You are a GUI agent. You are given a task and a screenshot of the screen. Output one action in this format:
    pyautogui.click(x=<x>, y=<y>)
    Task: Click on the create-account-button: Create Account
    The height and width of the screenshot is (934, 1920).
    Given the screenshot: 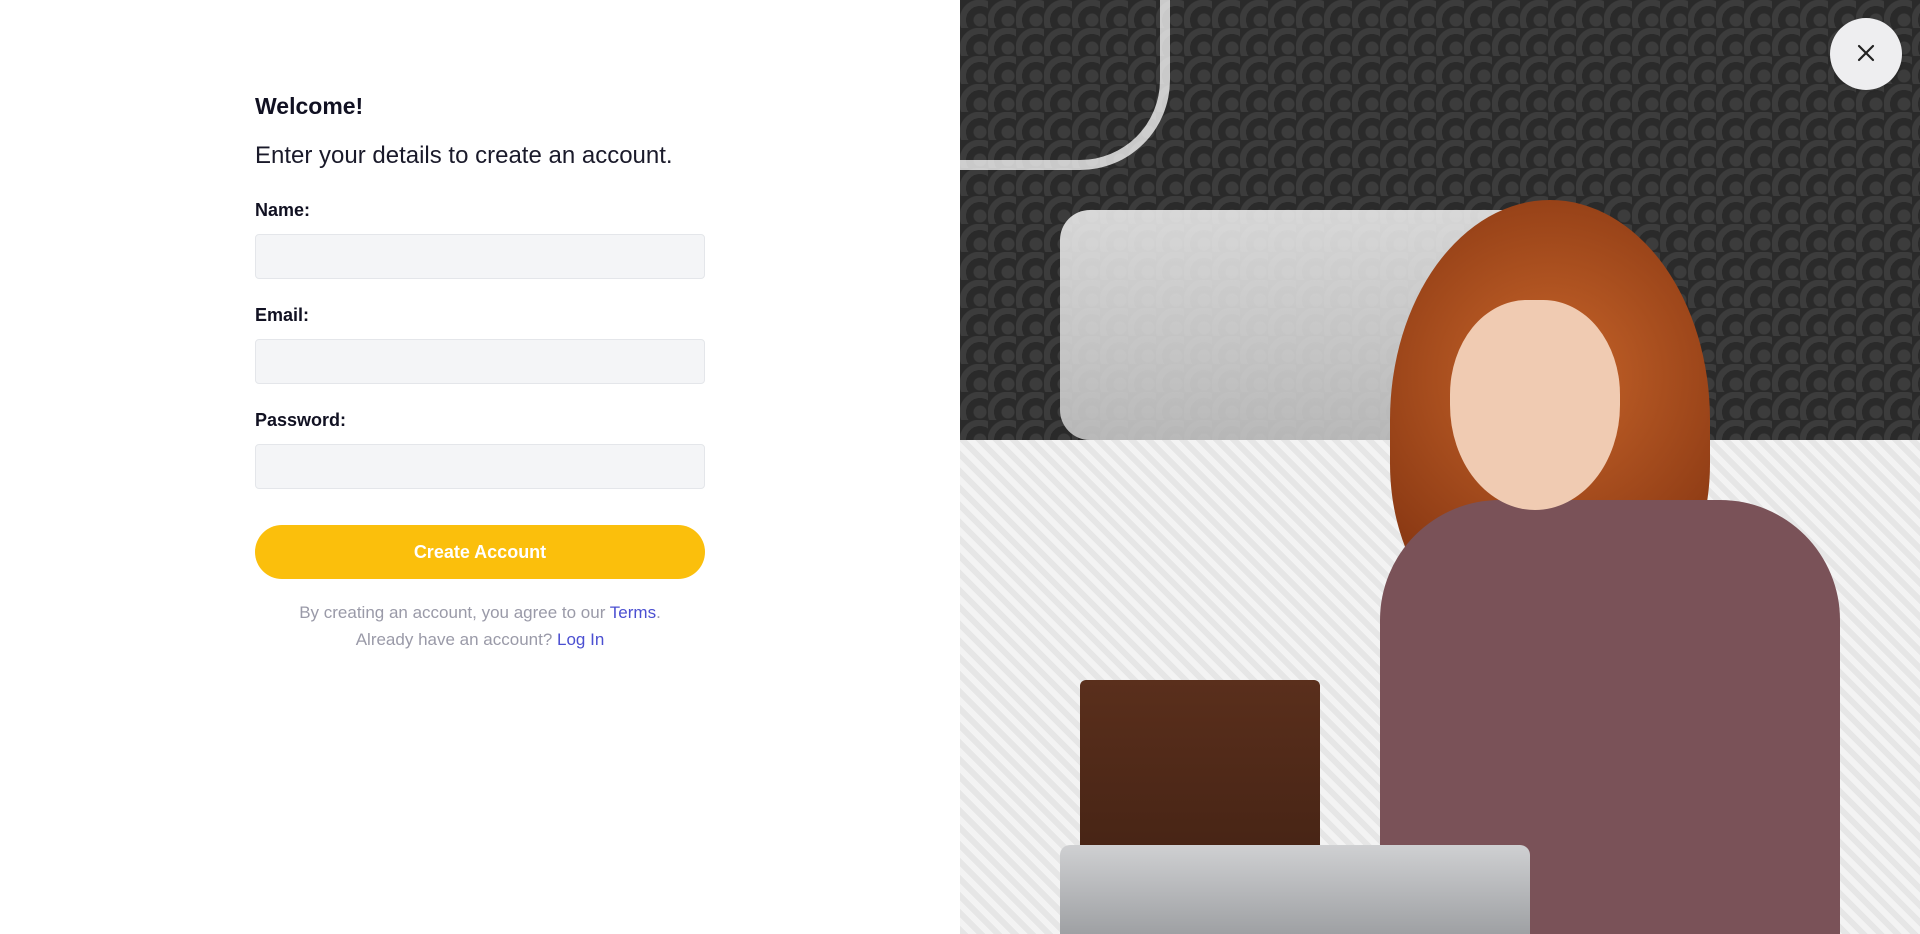 What is the action you would take?
    pyautogui.click(x=480, y=552)
    